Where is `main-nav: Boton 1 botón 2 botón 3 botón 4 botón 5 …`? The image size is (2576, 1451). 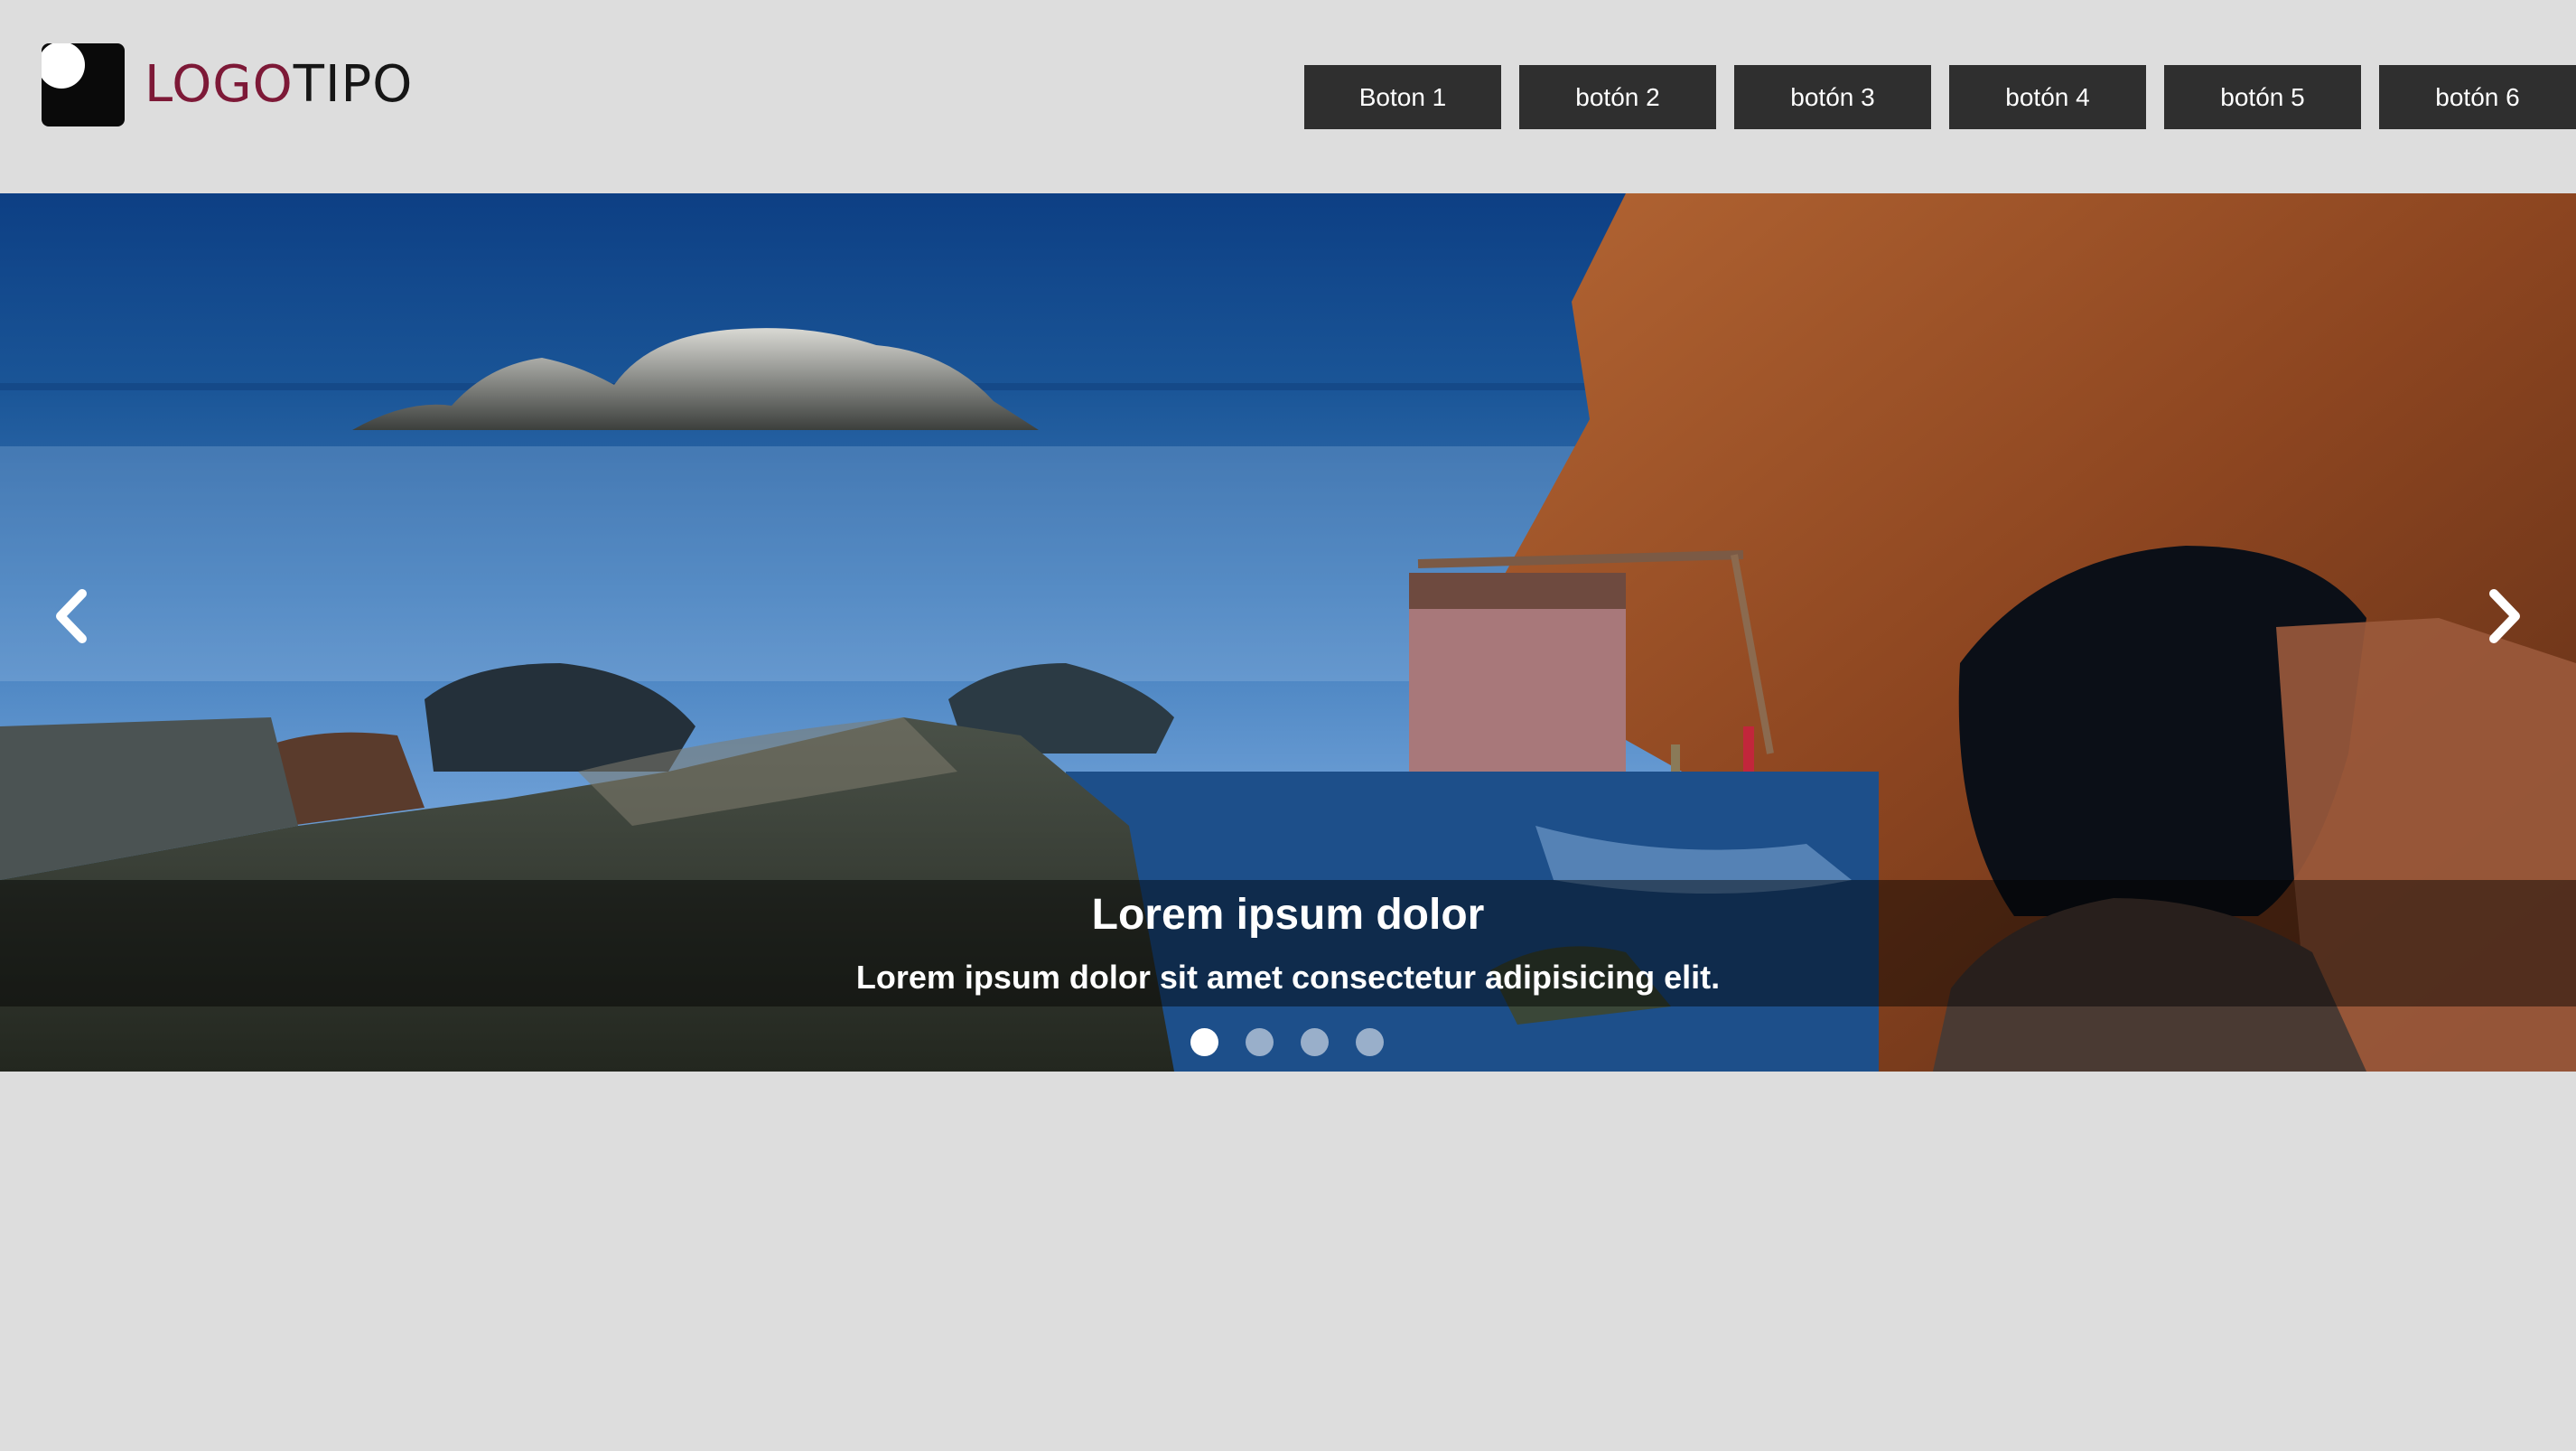 main-nav: Boton 1 botón 2 botón 3 botón 4 botón 5 … is located at coordinates (1940, 97).